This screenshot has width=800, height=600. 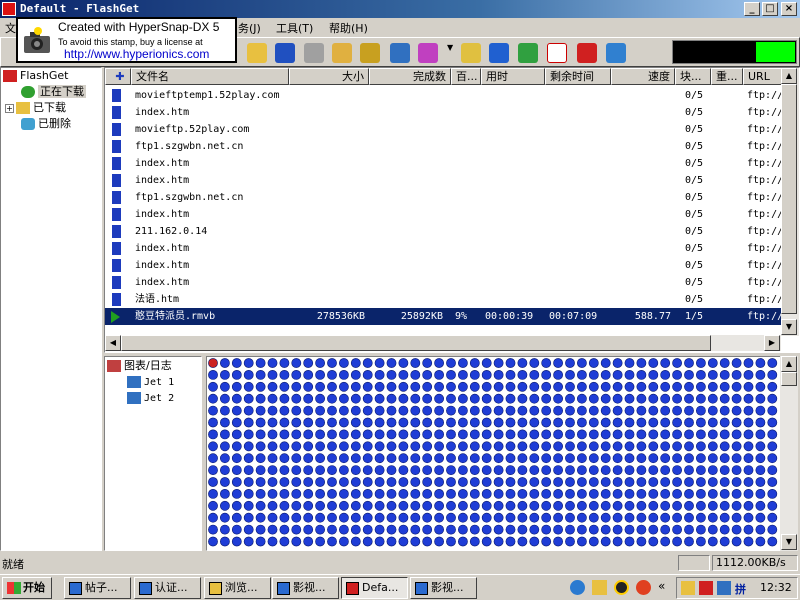 What do you see at coordinates (578, 76) in the screenshot?
I see `column-remaining: 剩余时间` at bounding box center [578, 76].